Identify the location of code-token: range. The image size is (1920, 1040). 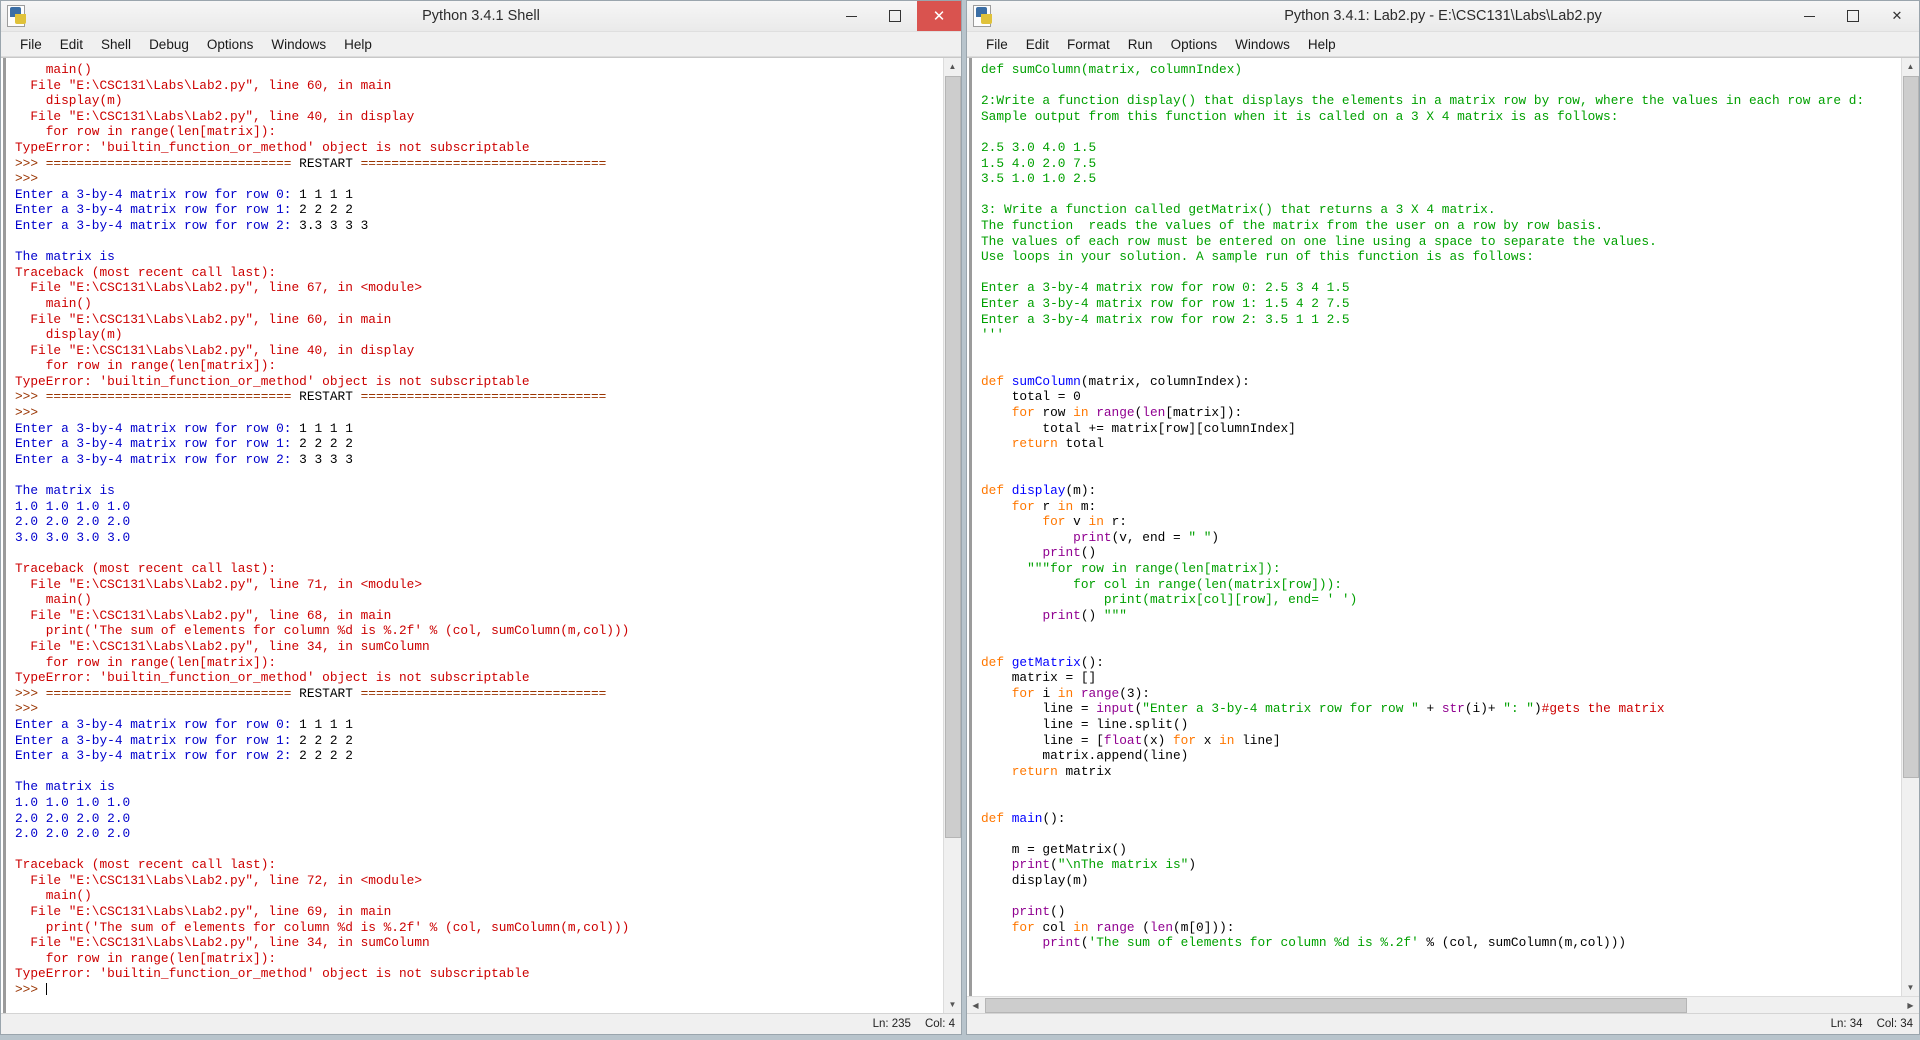
(1100, 693).